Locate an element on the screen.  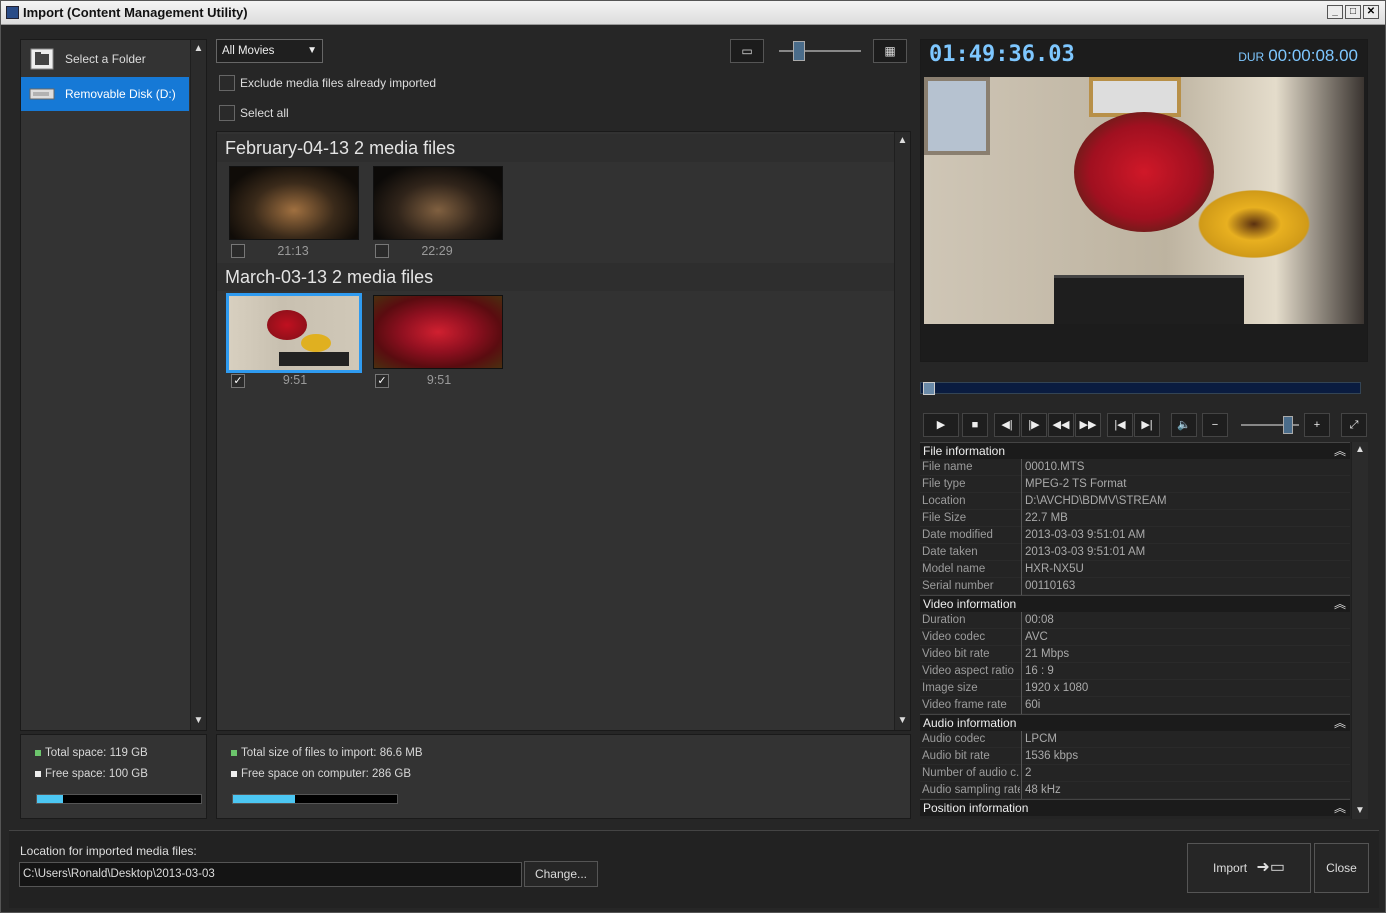
drive-icon is located at coordinates (42, 94).